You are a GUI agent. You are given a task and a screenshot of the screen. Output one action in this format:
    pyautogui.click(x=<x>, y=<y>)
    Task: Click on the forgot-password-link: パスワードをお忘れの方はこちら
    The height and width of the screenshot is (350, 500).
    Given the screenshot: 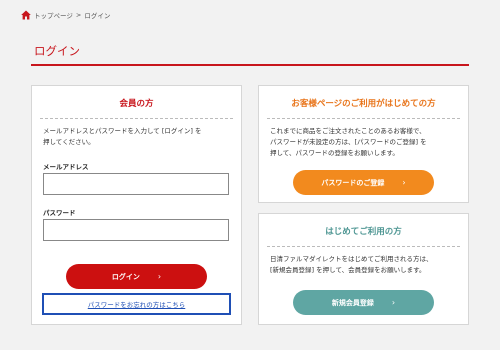 What is the action you would take?
    pyautogui.click(x=136, y=304)
    